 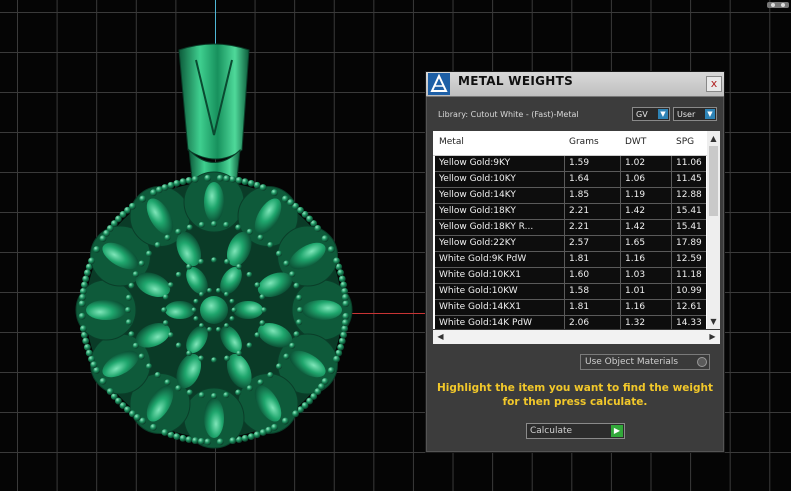 What do you see at coordinates (576, 337) in the screenshot?
I see `horizontal-scrollbar: ◀ ▶` at bounding box center [576, 337].